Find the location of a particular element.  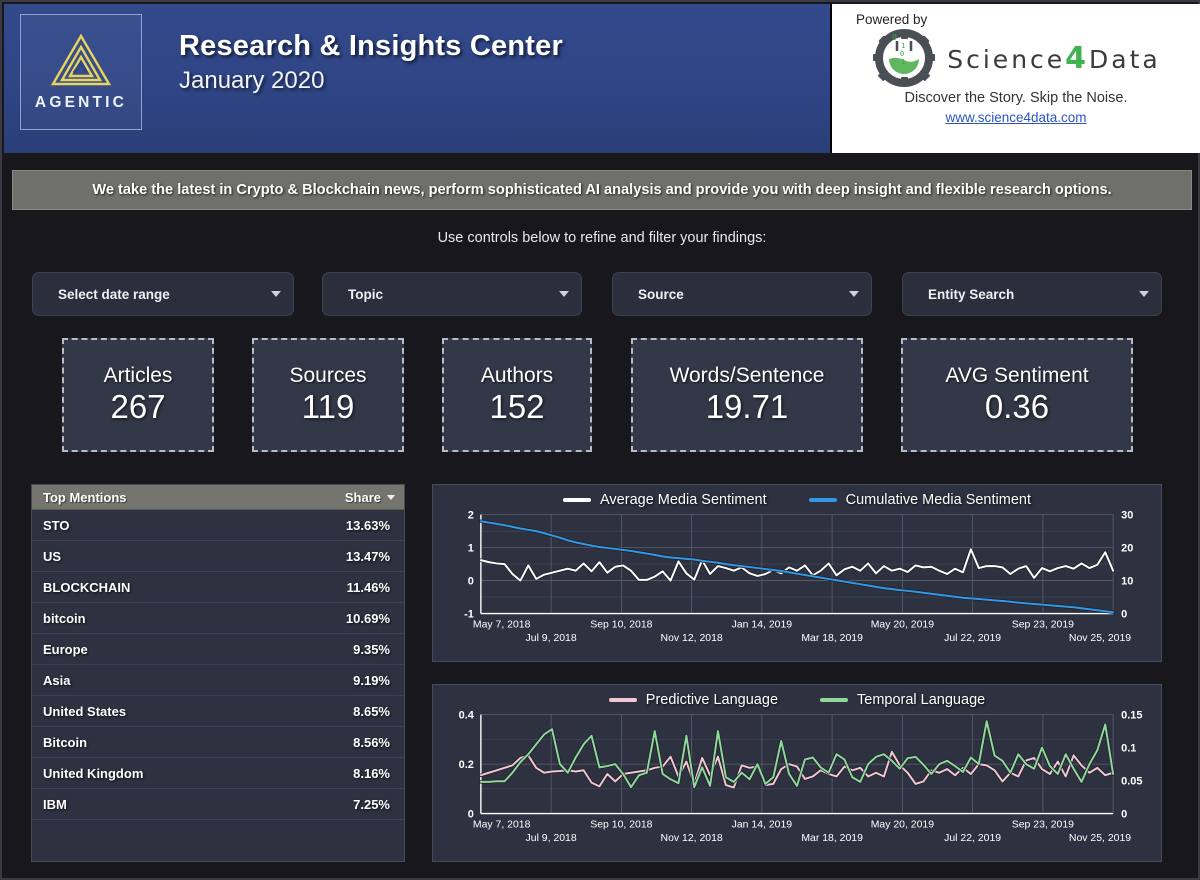

legend-item-temporal-language: Temporal Language is located at coordinates (902, 700).